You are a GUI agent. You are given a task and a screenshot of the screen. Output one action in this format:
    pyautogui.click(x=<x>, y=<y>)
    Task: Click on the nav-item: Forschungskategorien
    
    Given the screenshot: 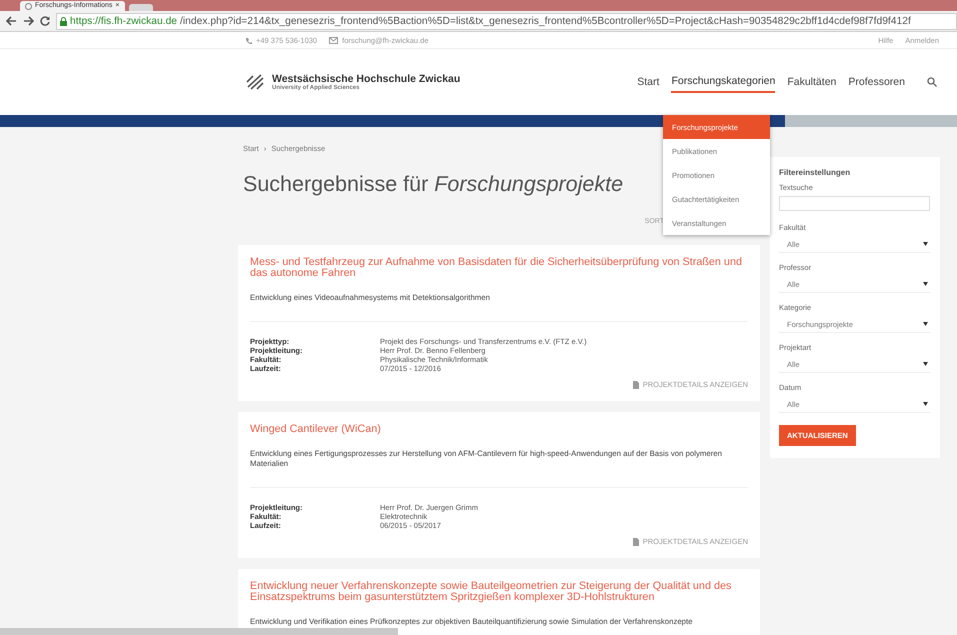 What is the action you would take?
    pyautogui.click(x=723, y=82)
    